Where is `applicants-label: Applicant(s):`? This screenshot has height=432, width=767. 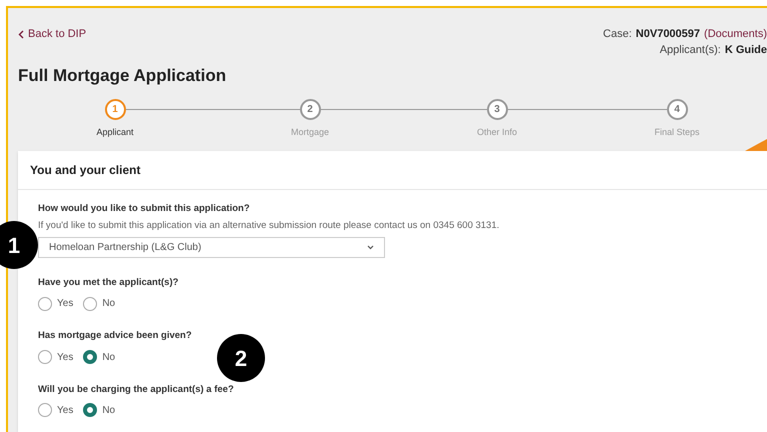
applicants-label: Applicant(s): is located at coordinates (690, 50).